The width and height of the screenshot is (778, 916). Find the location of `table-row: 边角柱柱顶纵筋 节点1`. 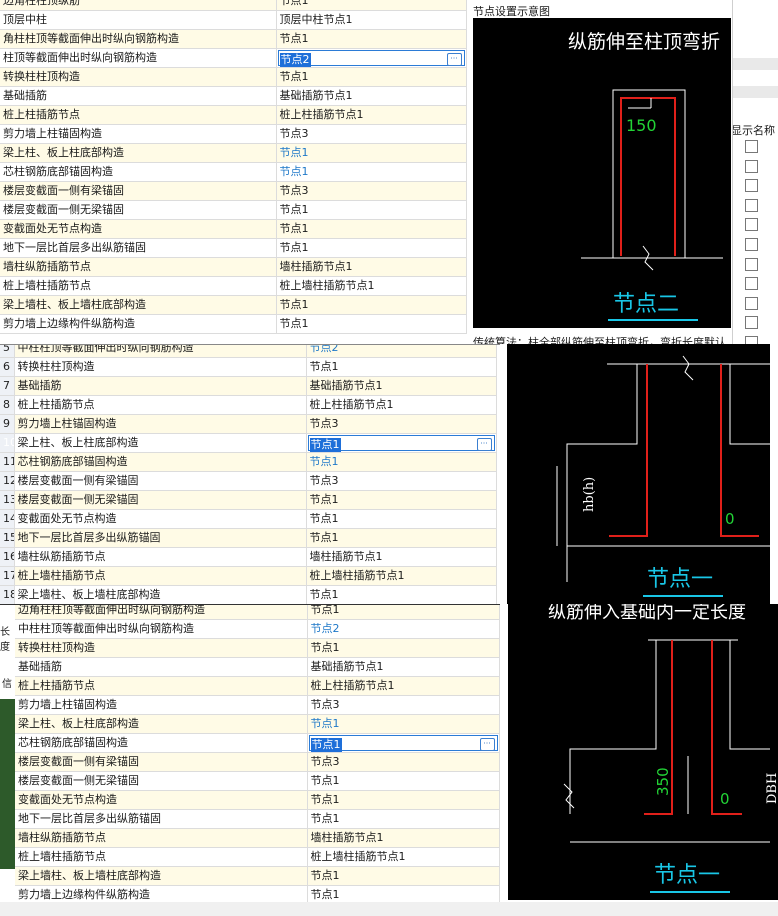

table-row: 边角柱柱顶纵筋 节点1 is located at coordinates (233, 5).